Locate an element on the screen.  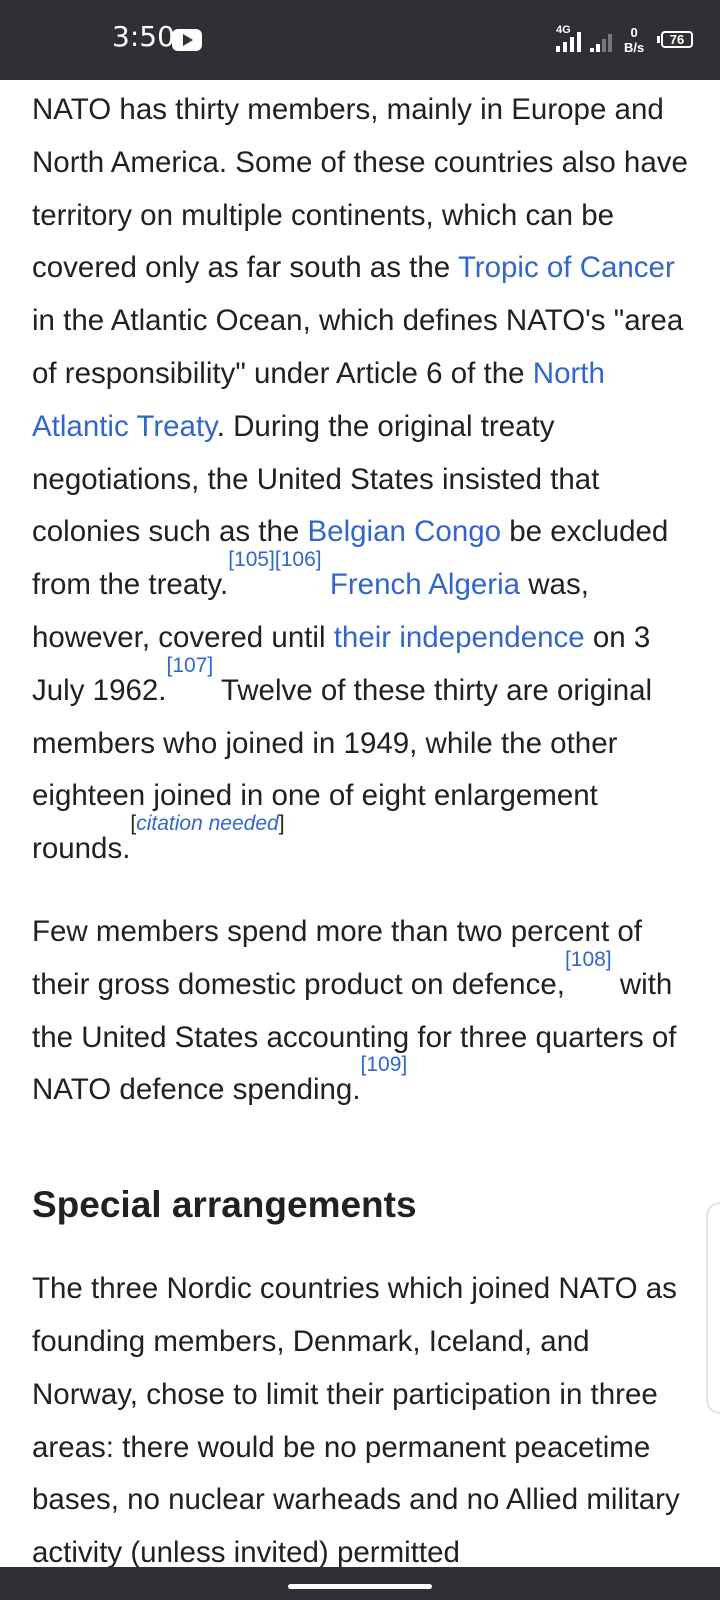
text-run is located at coordinates (326, 584).